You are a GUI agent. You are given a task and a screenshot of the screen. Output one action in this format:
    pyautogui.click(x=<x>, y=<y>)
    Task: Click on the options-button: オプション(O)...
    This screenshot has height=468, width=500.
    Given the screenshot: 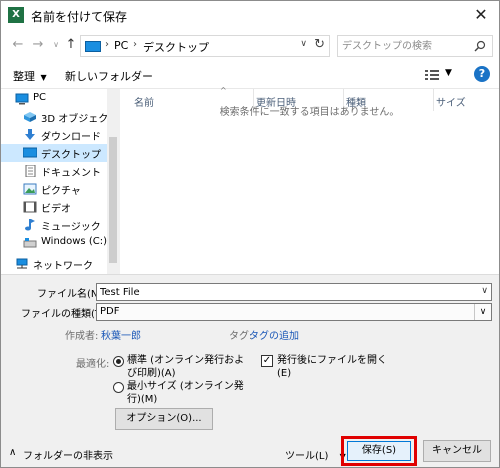 What is the action you would take?
    pyautogui.click(x=164, y=419)
    